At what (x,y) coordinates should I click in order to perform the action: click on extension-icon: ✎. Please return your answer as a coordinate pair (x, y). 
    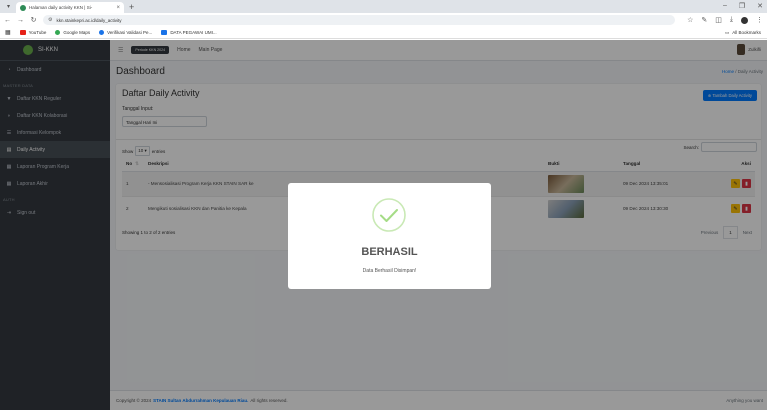
    Looking at the image, I should click on (704, 20).